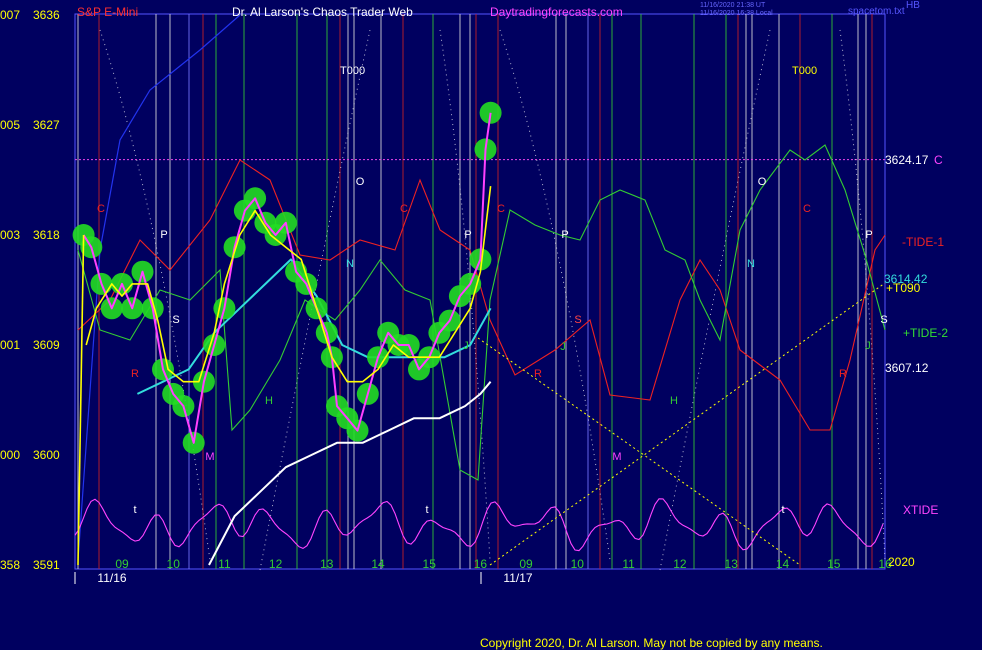 This screenshot has height=650, width=982. Describe the element at coordinates (46, 455) in the screenshot. I see `y-tick-right-label: 3600` at that location.